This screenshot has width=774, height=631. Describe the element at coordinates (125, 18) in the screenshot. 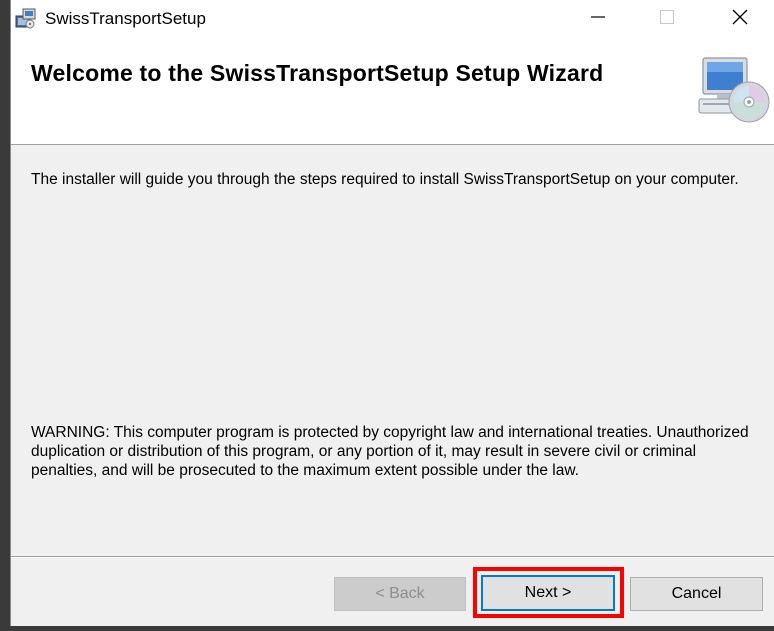

I see `window-title: SwissTransportSetup` at that location.